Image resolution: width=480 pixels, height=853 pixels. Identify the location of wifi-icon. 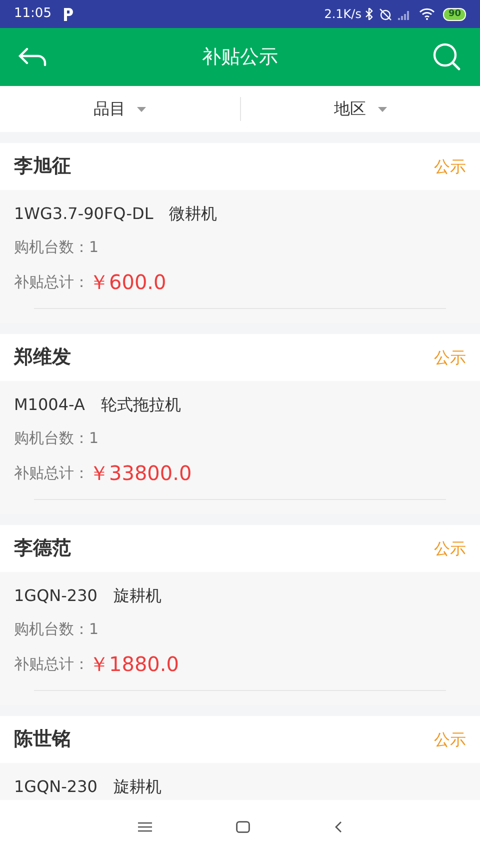
(427, 14).